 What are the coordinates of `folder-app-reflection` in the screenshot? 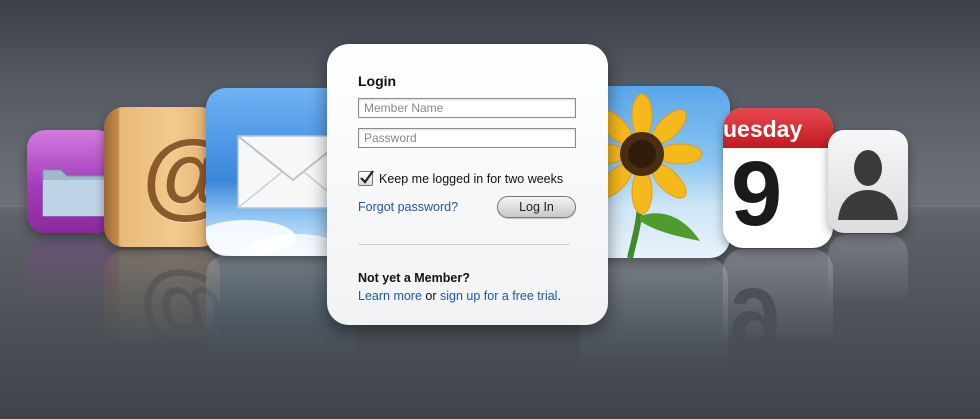 It's located at (71, 289).